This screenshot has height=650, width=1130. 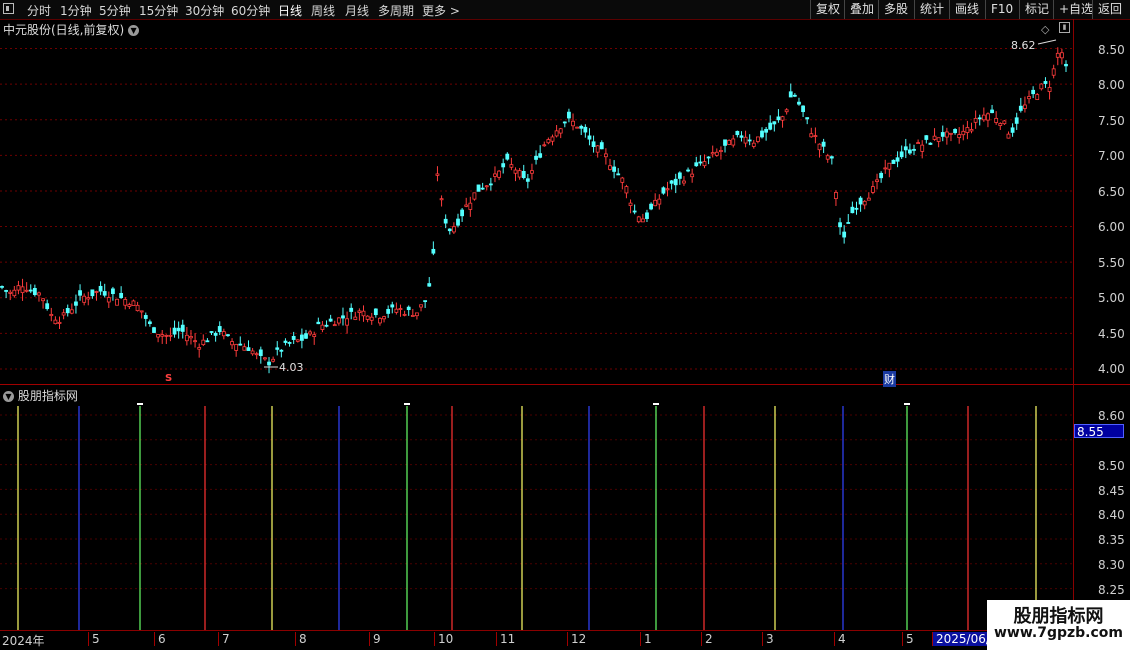 What do you see at coordinates (505, 639) in the screenshot?
I see `x-tick: 11` at bounding box center [505, 639].